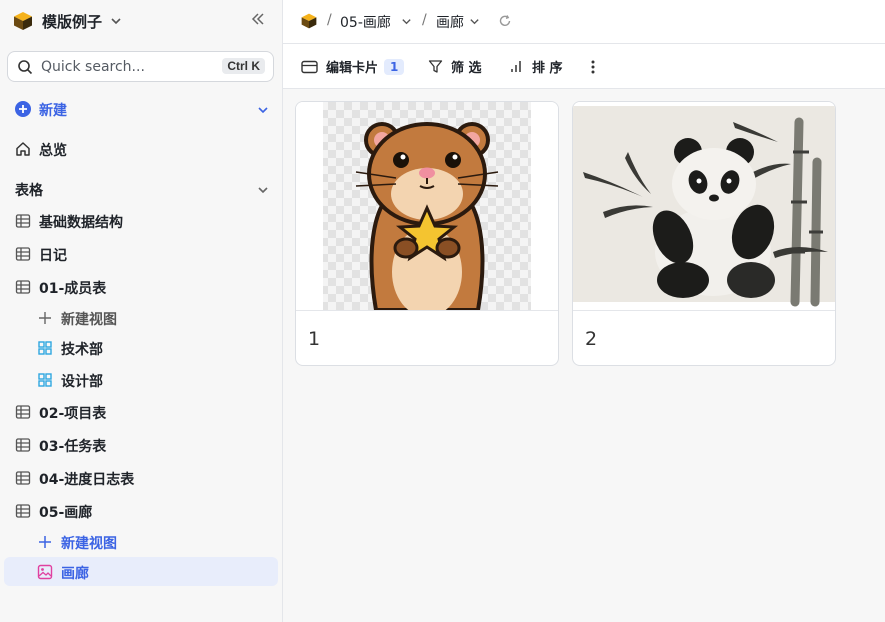 The height and width of the screenshot is (622, 885). Describe the element at coordinates (141, 348) in the screenshot. I see `sidebar-item-view: 技术部` at that location.